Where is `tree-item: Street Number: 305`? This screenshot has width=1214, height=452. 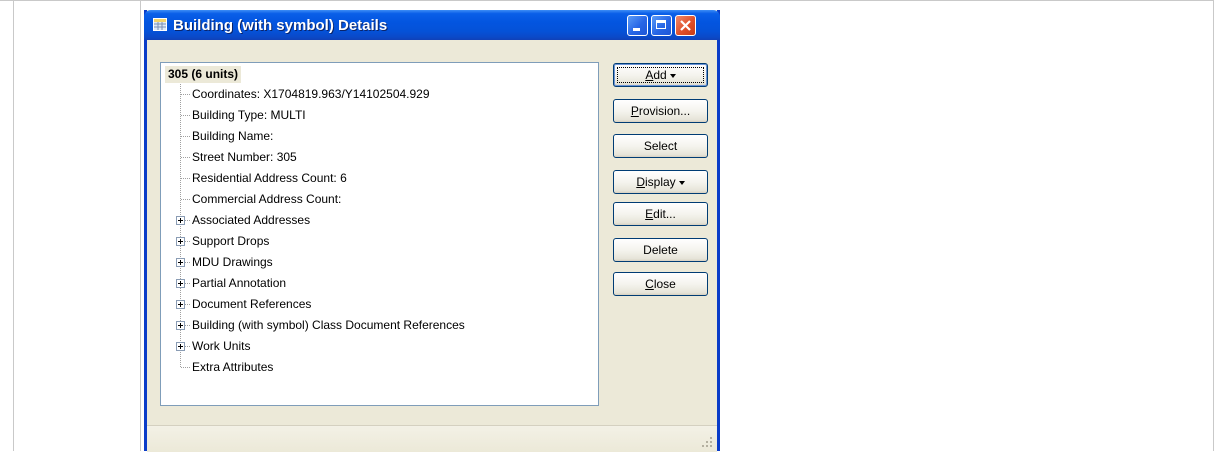
tree-item: Street Number: 305 is located at coordinates (376, 157).